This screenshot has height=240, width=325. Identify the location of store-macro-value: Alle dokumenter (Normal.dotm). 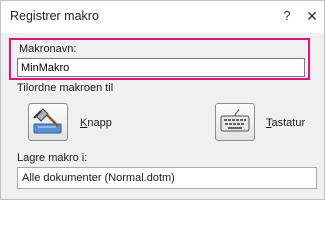
(98, 178).